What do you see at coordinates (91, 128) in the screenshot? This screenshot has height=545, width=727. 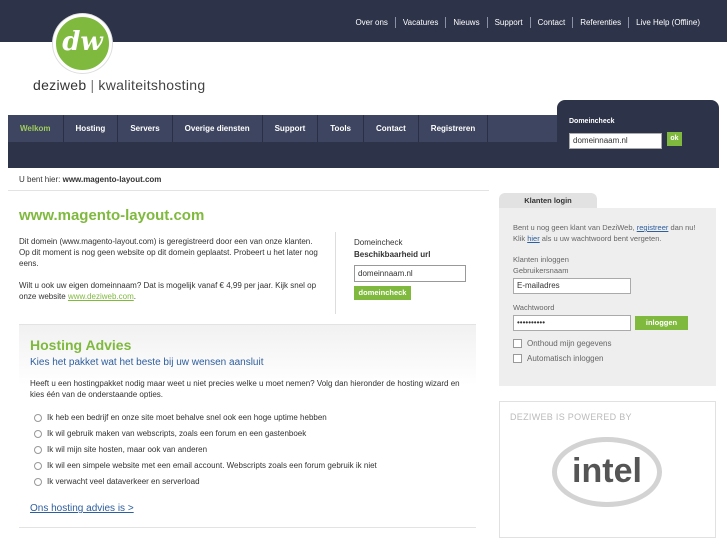 I see `nav-hosting: Hosting` at bounding box center [91, 128].